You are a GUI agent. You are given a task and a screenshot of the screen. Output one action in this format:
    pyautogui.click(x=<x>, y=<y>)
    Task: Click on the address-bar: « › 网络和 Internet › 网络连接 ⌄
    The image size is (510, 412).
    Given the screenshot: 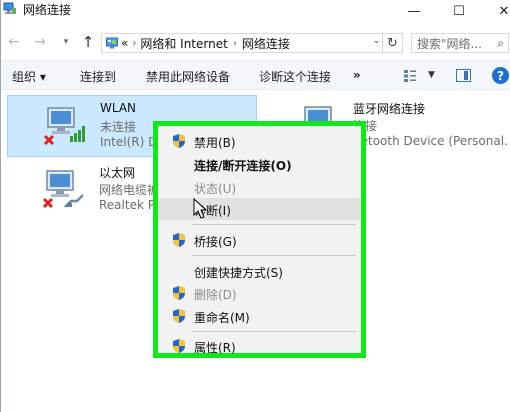 What is the action you would take?
    pyautogui.click(x=242, y=43)
    